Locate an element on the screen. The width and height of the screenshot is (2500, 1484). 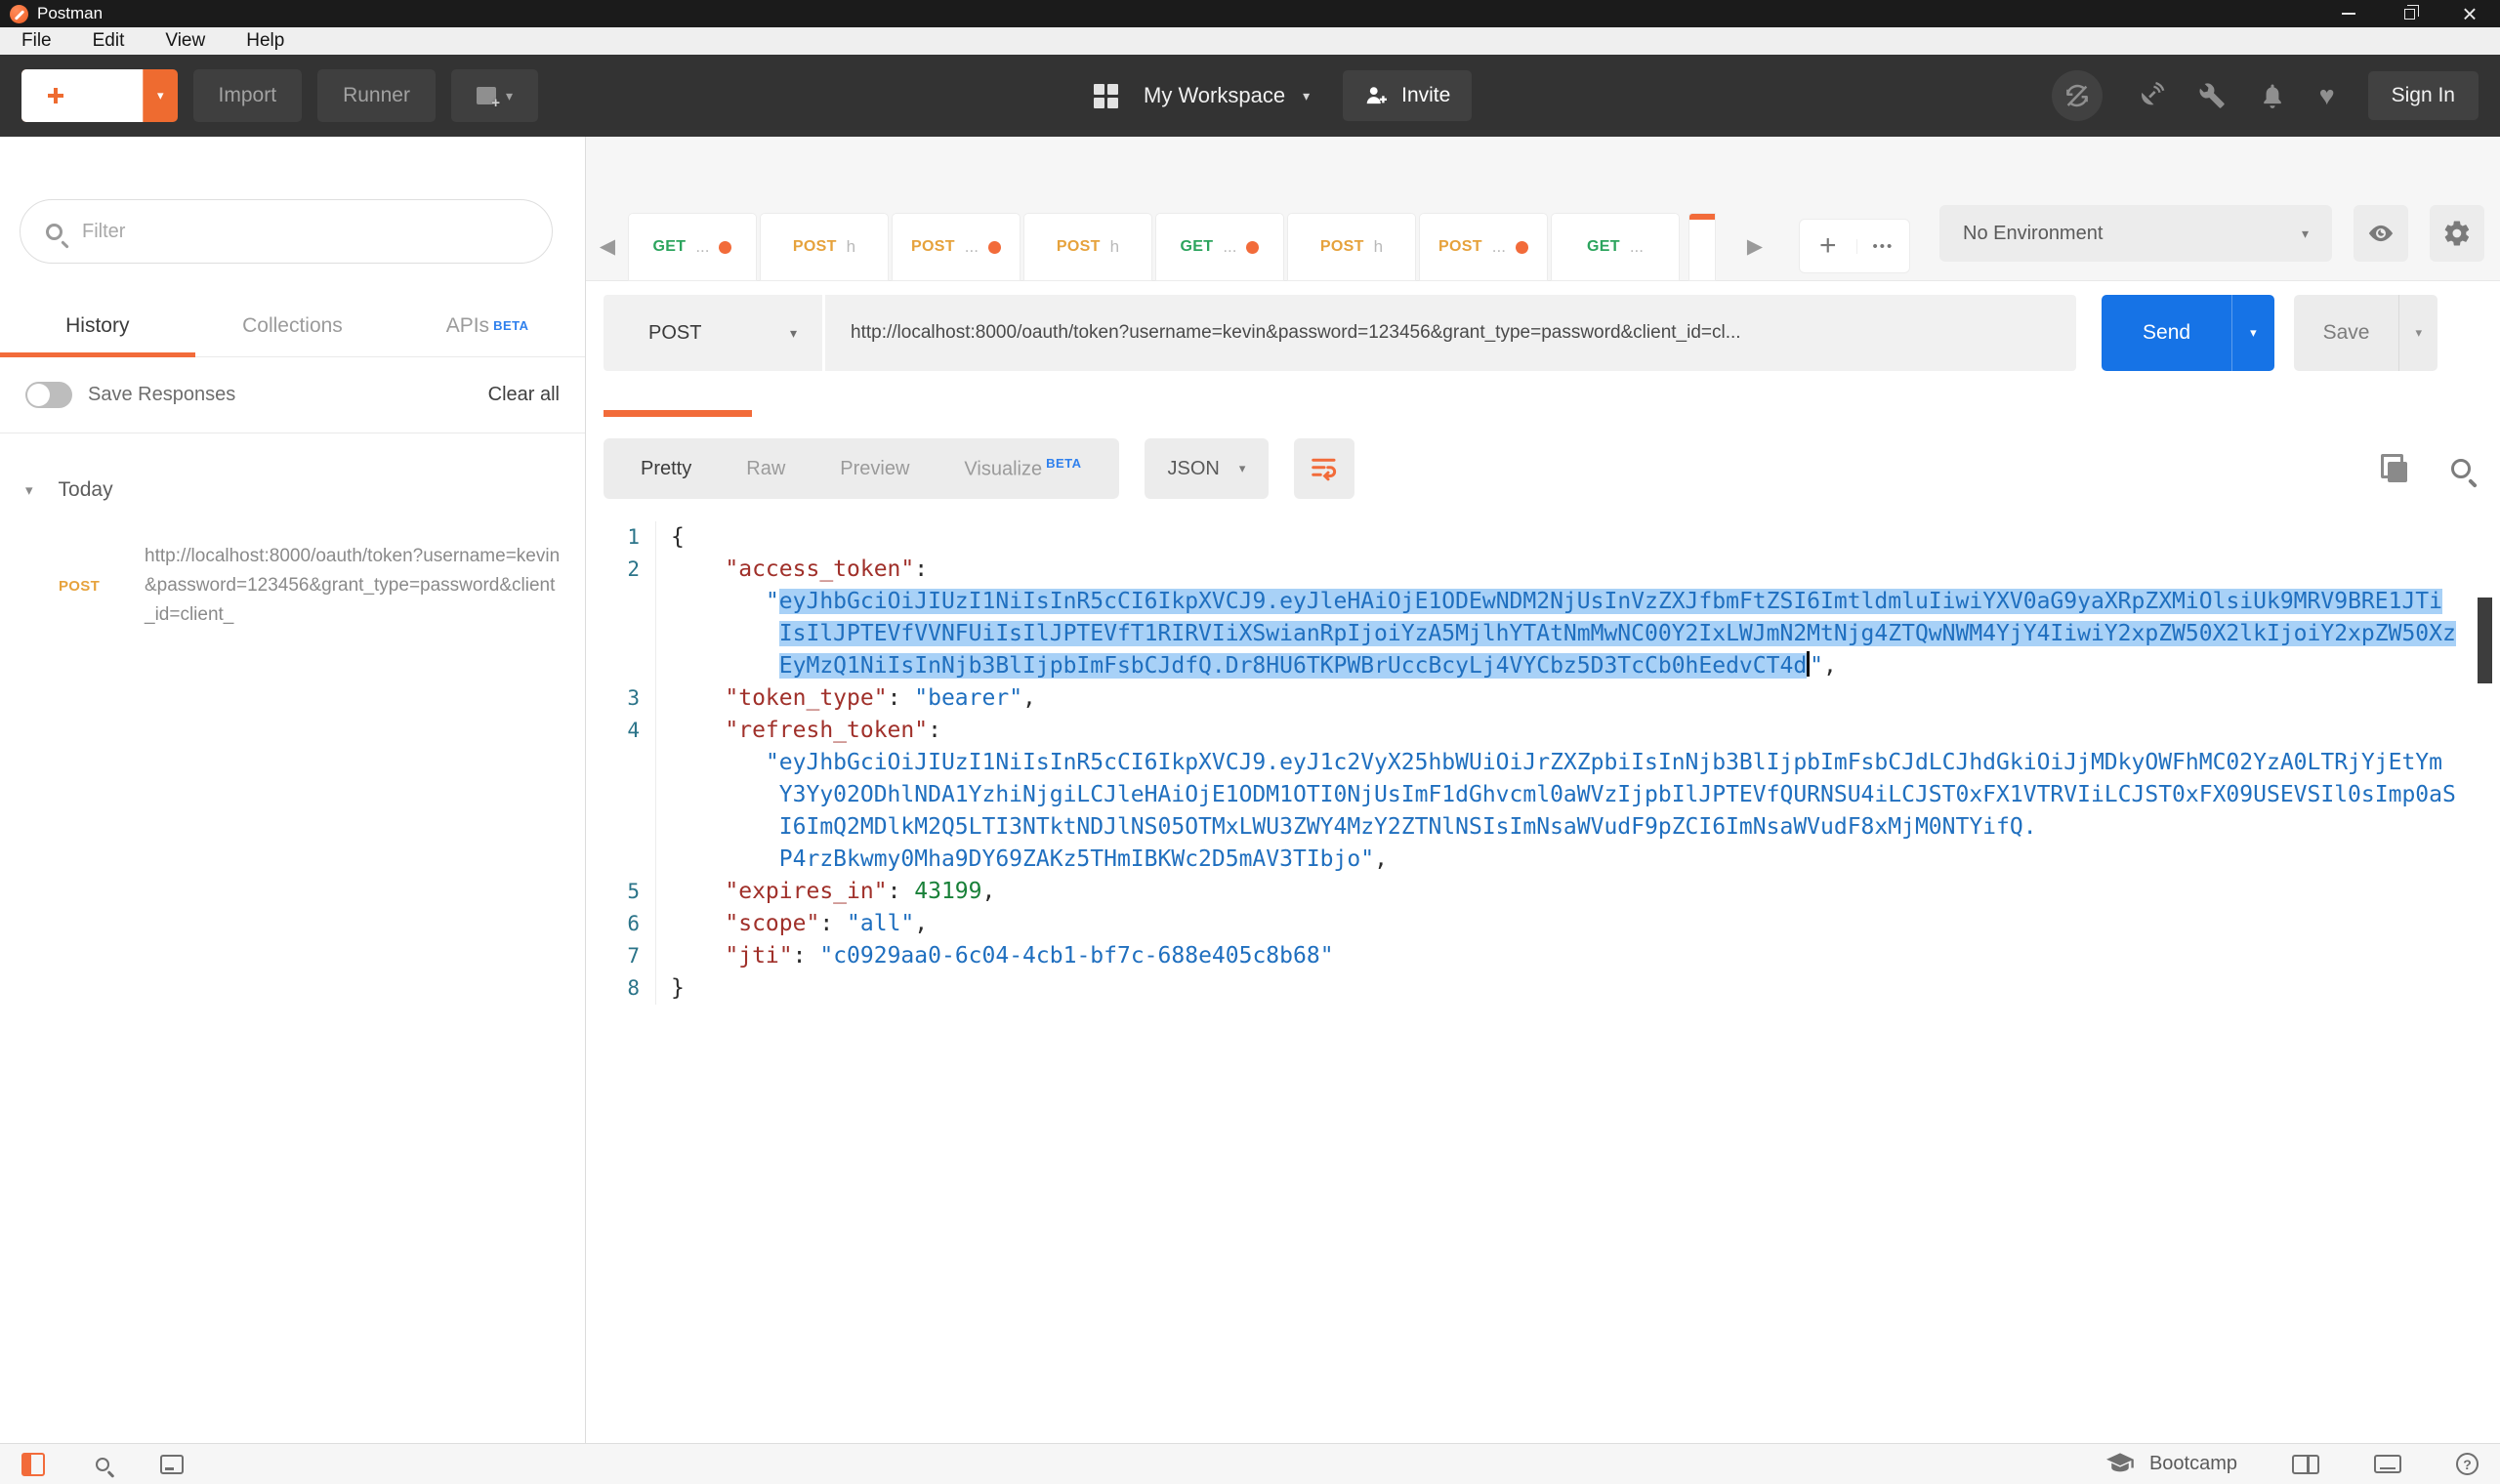
code-line: } is located at coordinates (670, 989).